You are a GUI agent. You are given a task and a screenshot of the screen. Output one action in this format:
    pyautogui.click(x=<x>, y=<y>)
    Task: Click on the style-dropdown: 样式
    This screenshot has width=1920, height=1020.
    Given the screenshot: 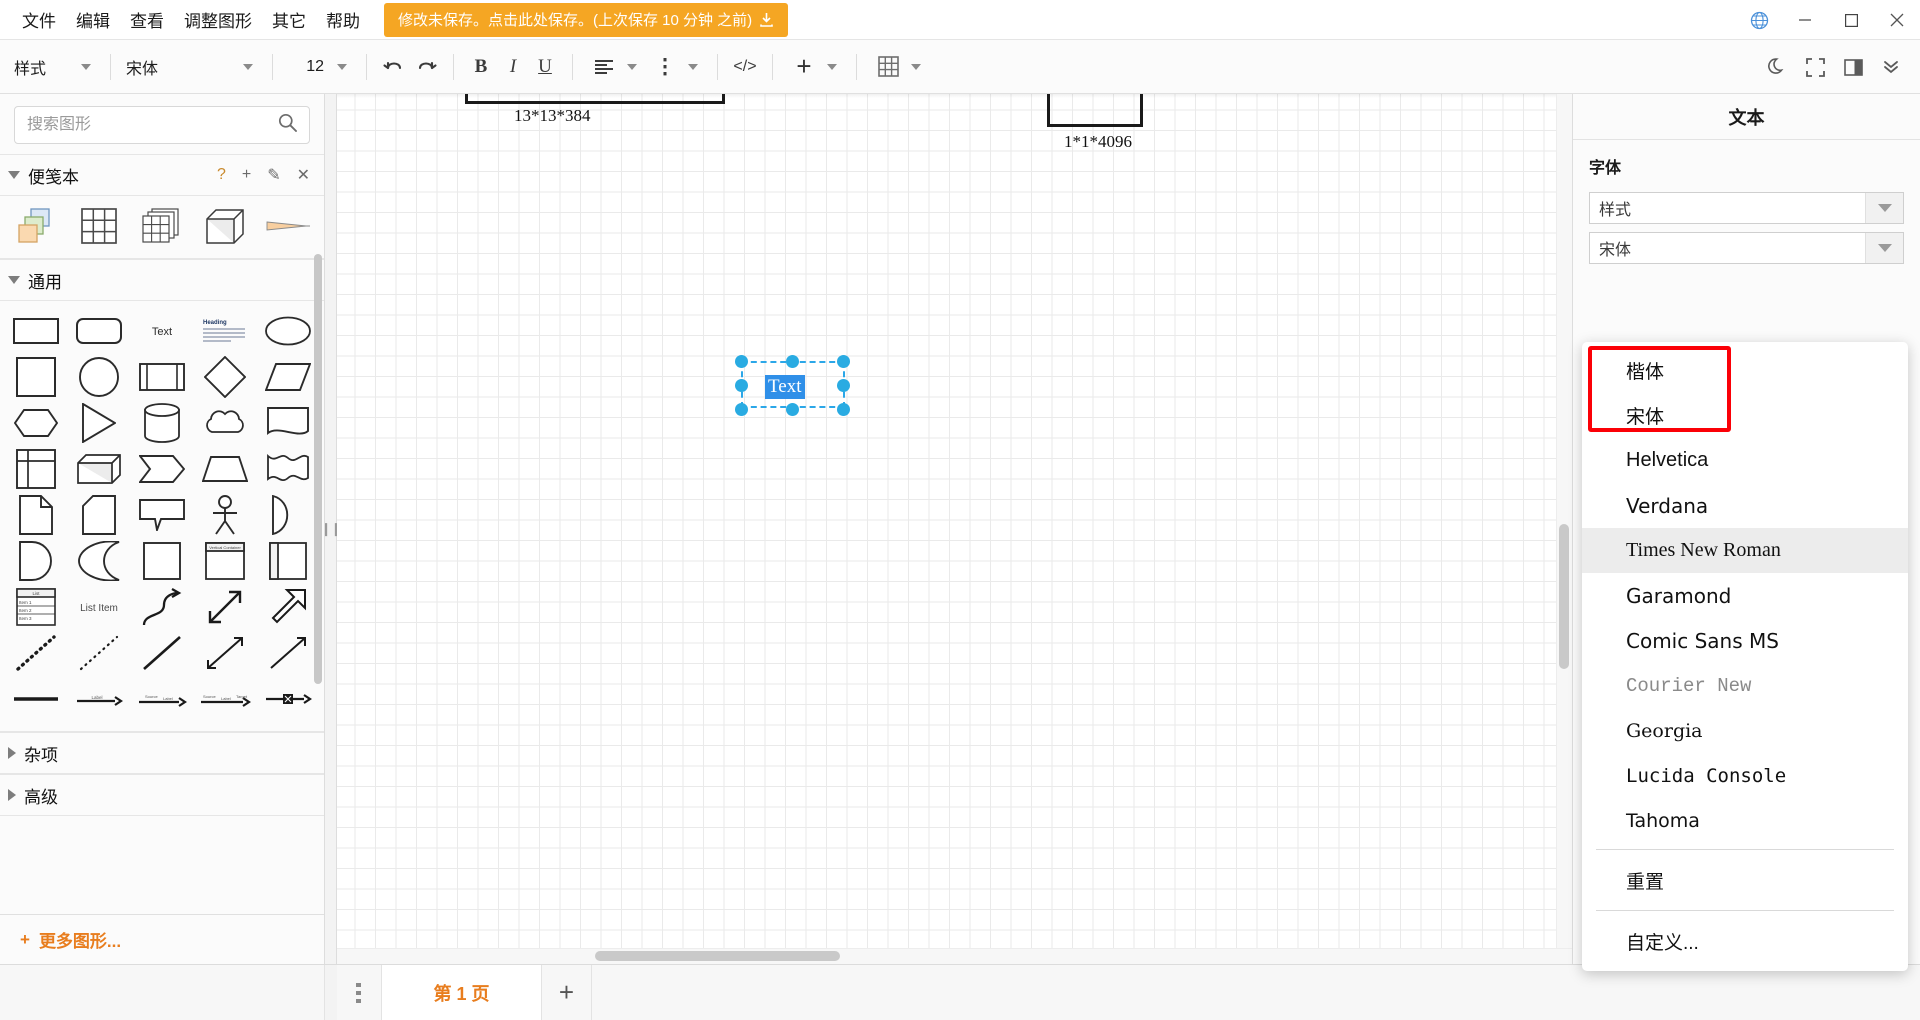 What is the action you would take?
    pyautogui.click(x=54, y=67)
    